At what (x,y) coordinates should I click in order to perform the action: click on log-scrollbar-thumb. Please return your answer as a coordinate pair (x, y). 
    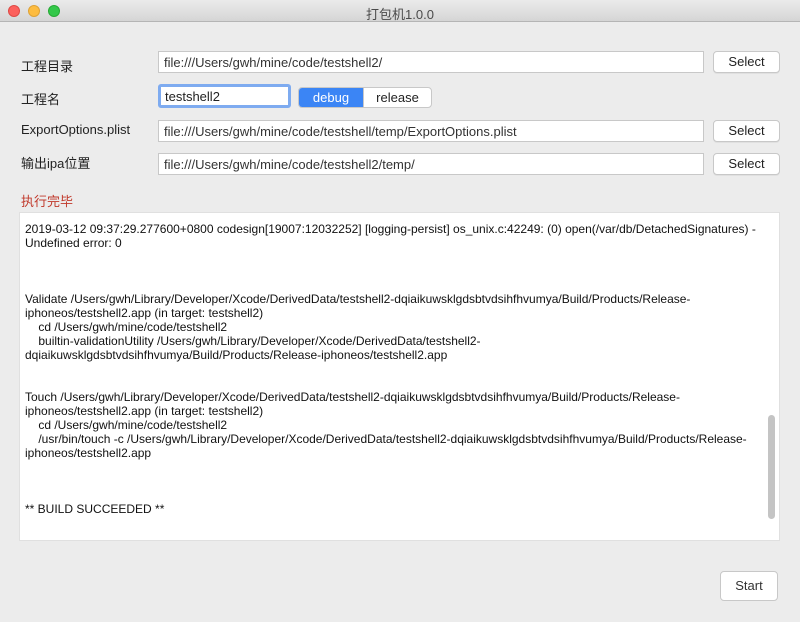
    Looking at the image, I should click on (771, 467).